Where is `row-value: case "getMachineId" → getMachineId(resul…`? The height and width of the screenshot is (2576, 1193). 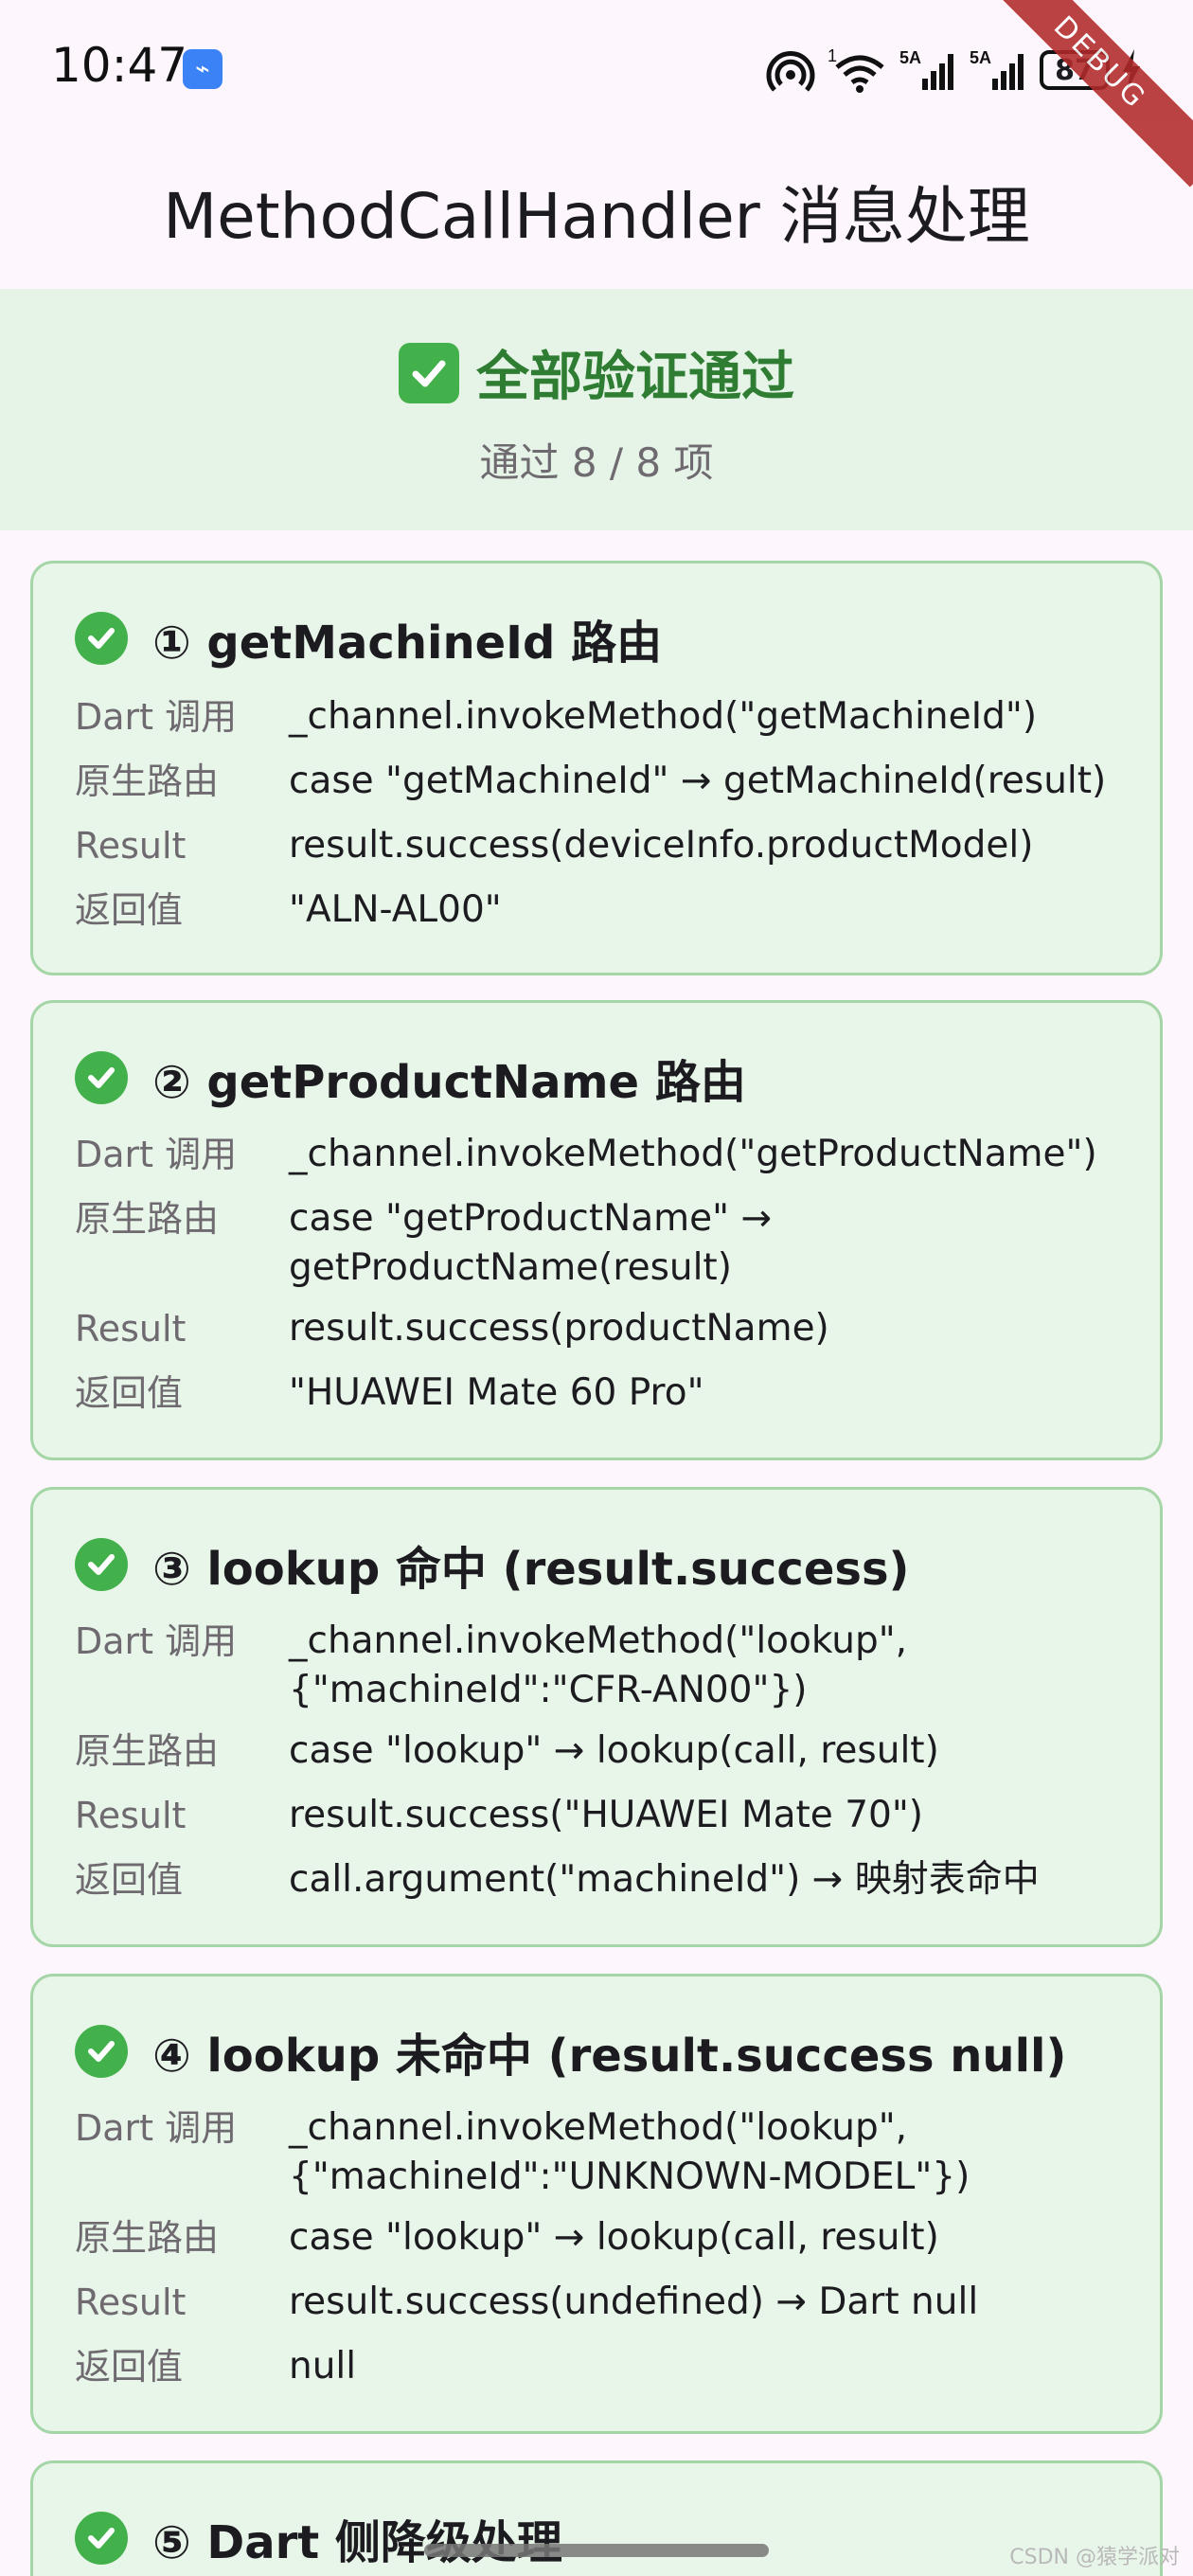 row-value: case "getMachineId" → getMachineId(resul… is located at coordinates (705, 781).